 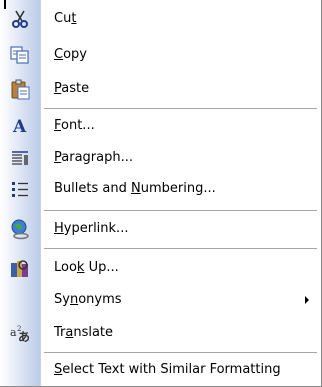 I want to click on paste-icon, so click(x=20, y=89).